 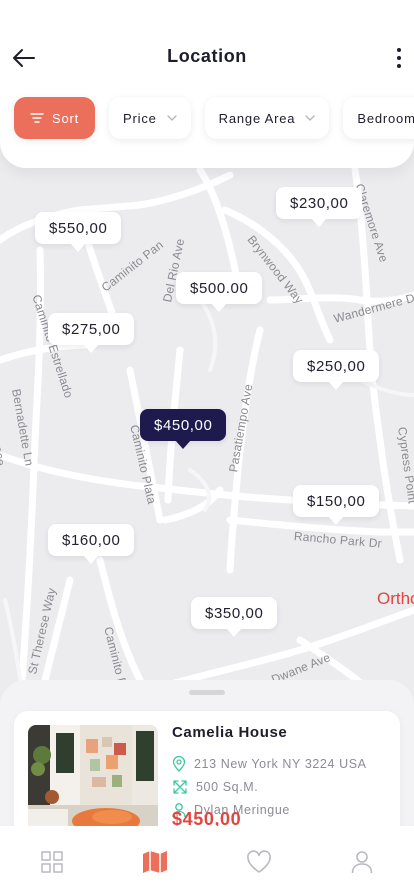 What do you see at coordinates (207, 56) in the screenshot?
I see `page-title: Location` at bounding box center [207, 56].